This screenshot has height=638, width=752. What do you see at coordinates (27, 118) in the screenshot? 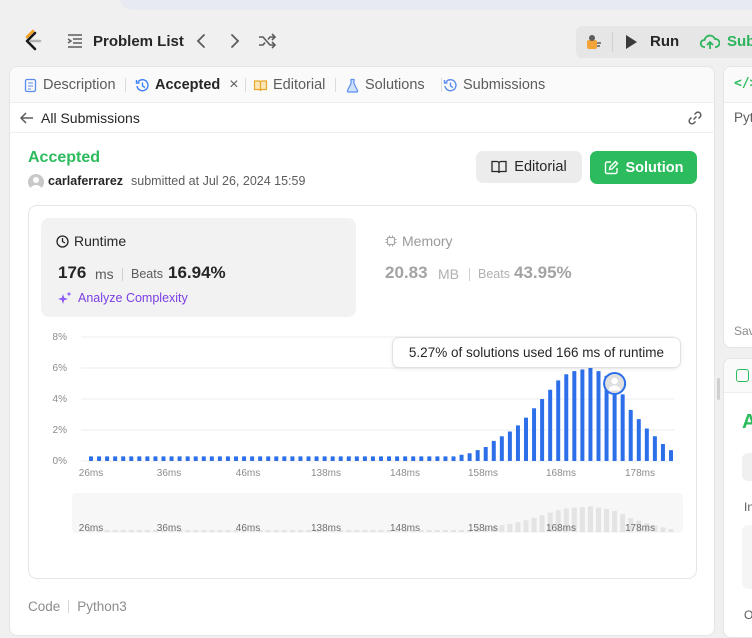
I see `arrow-left-icon` at bounding box center [27, 118].